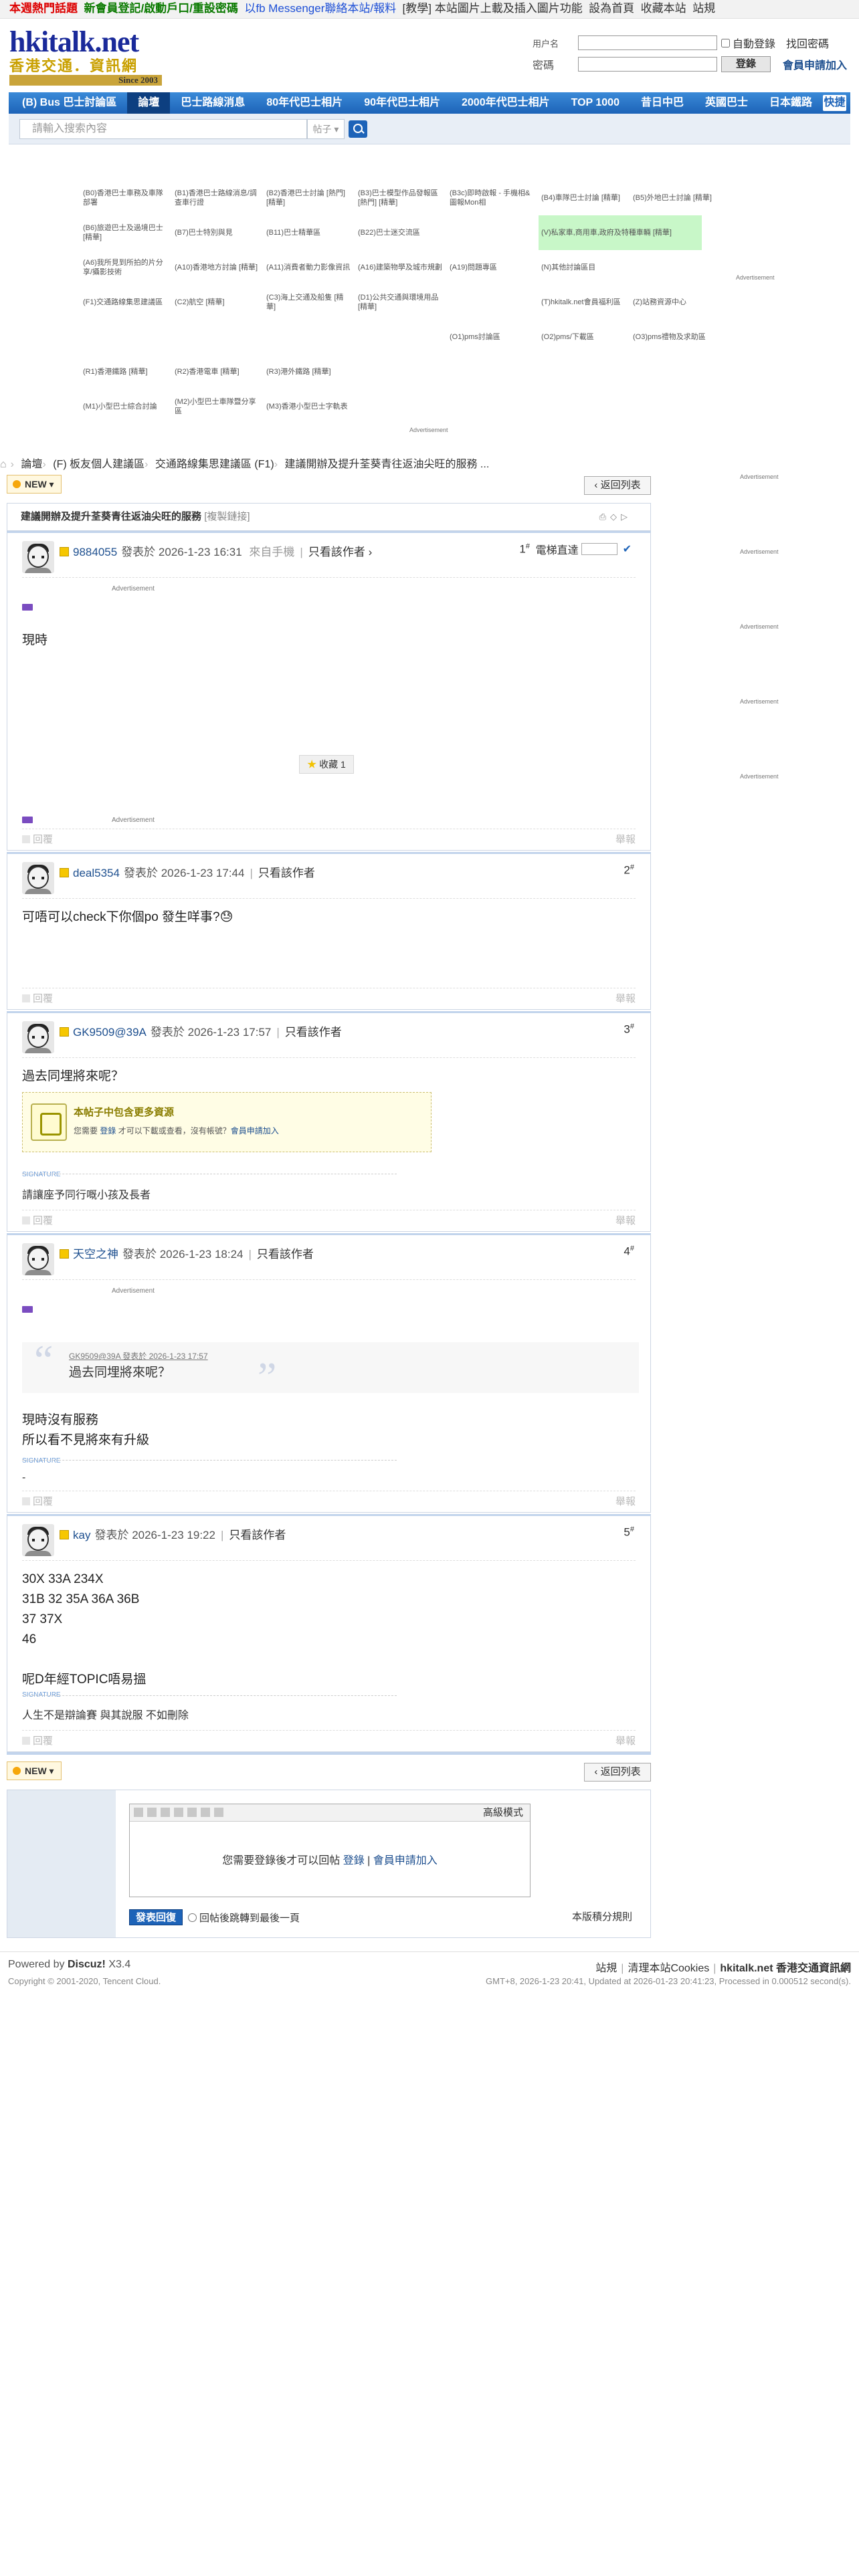  I want to click on jump-last-page-radio: 回帖後跳轉到最後一頁, so click(244, 1918).